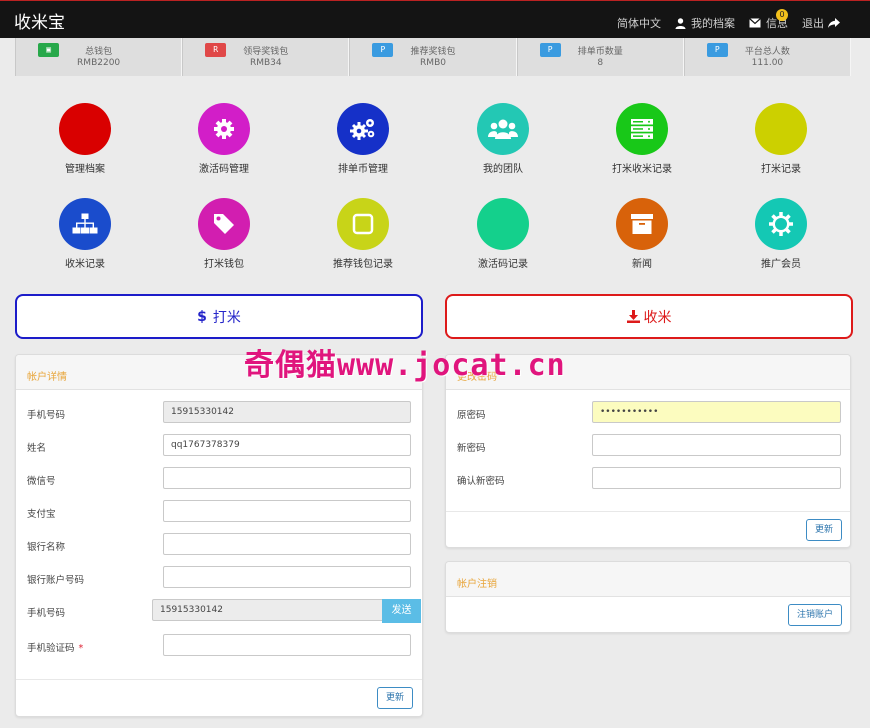 The width and height of the screenshot is (870, 728). Describe the element at coordinates (716, 412) in the screenshot. I see `old-password-field: •••••••••••` at that location.